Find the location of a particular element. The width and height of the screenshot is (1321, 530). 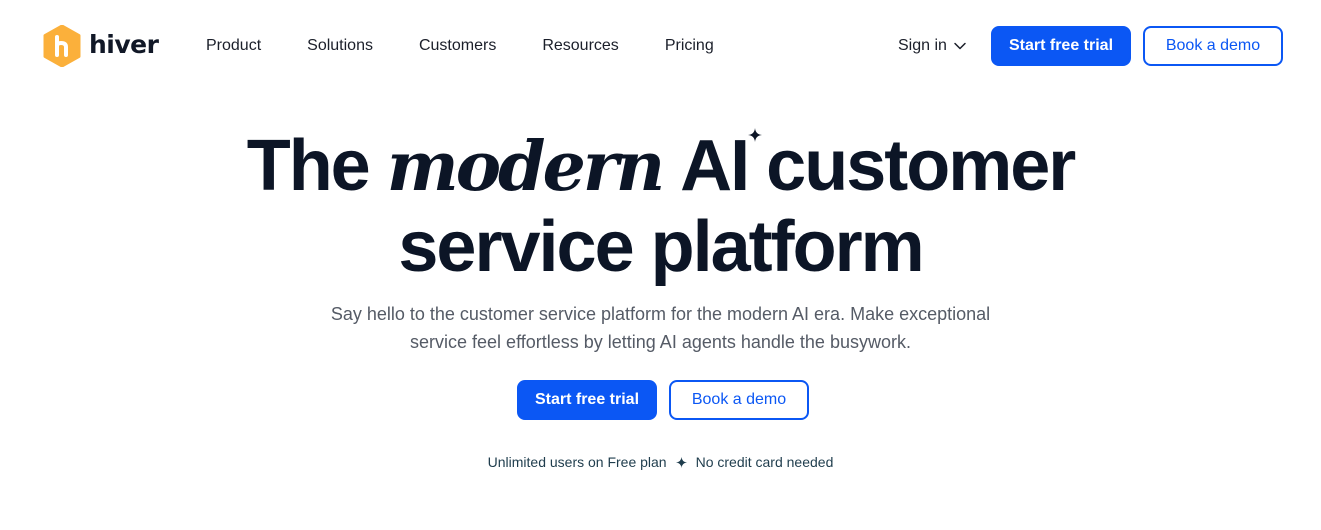

hero-book-demo-button: Book a demo is located at coordinates (739, 400).